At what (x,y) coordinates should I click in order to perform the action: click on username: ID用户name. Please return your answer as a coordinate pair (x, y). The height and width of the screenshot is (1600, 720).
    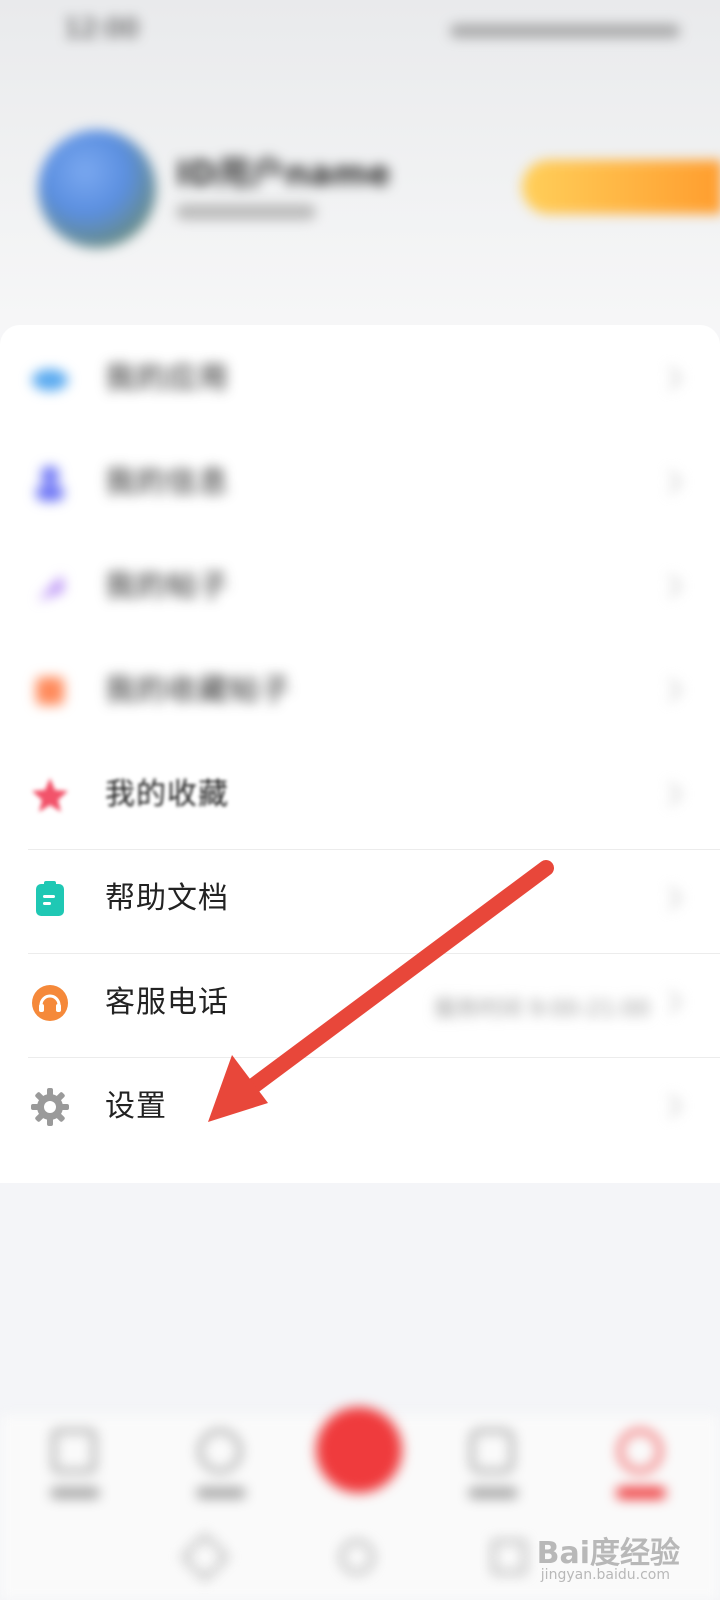
    Looking at the image, I should click on (283, 170).